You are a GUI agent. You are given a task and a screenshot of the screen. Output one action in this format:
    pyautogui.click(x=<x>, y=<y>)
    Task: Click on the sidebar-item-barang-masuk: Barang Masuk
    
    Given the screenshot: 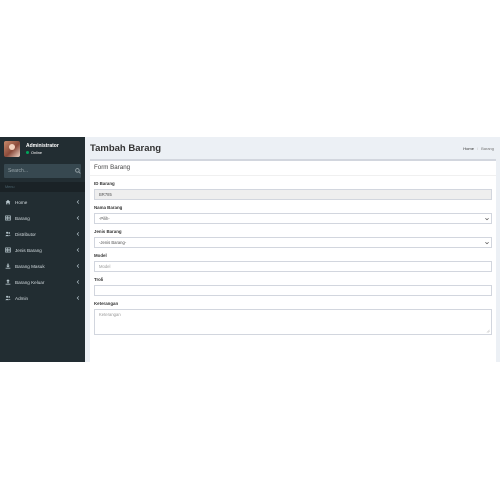 What is the action you would take?
    pyautogui.click(x=42, y=266)
    